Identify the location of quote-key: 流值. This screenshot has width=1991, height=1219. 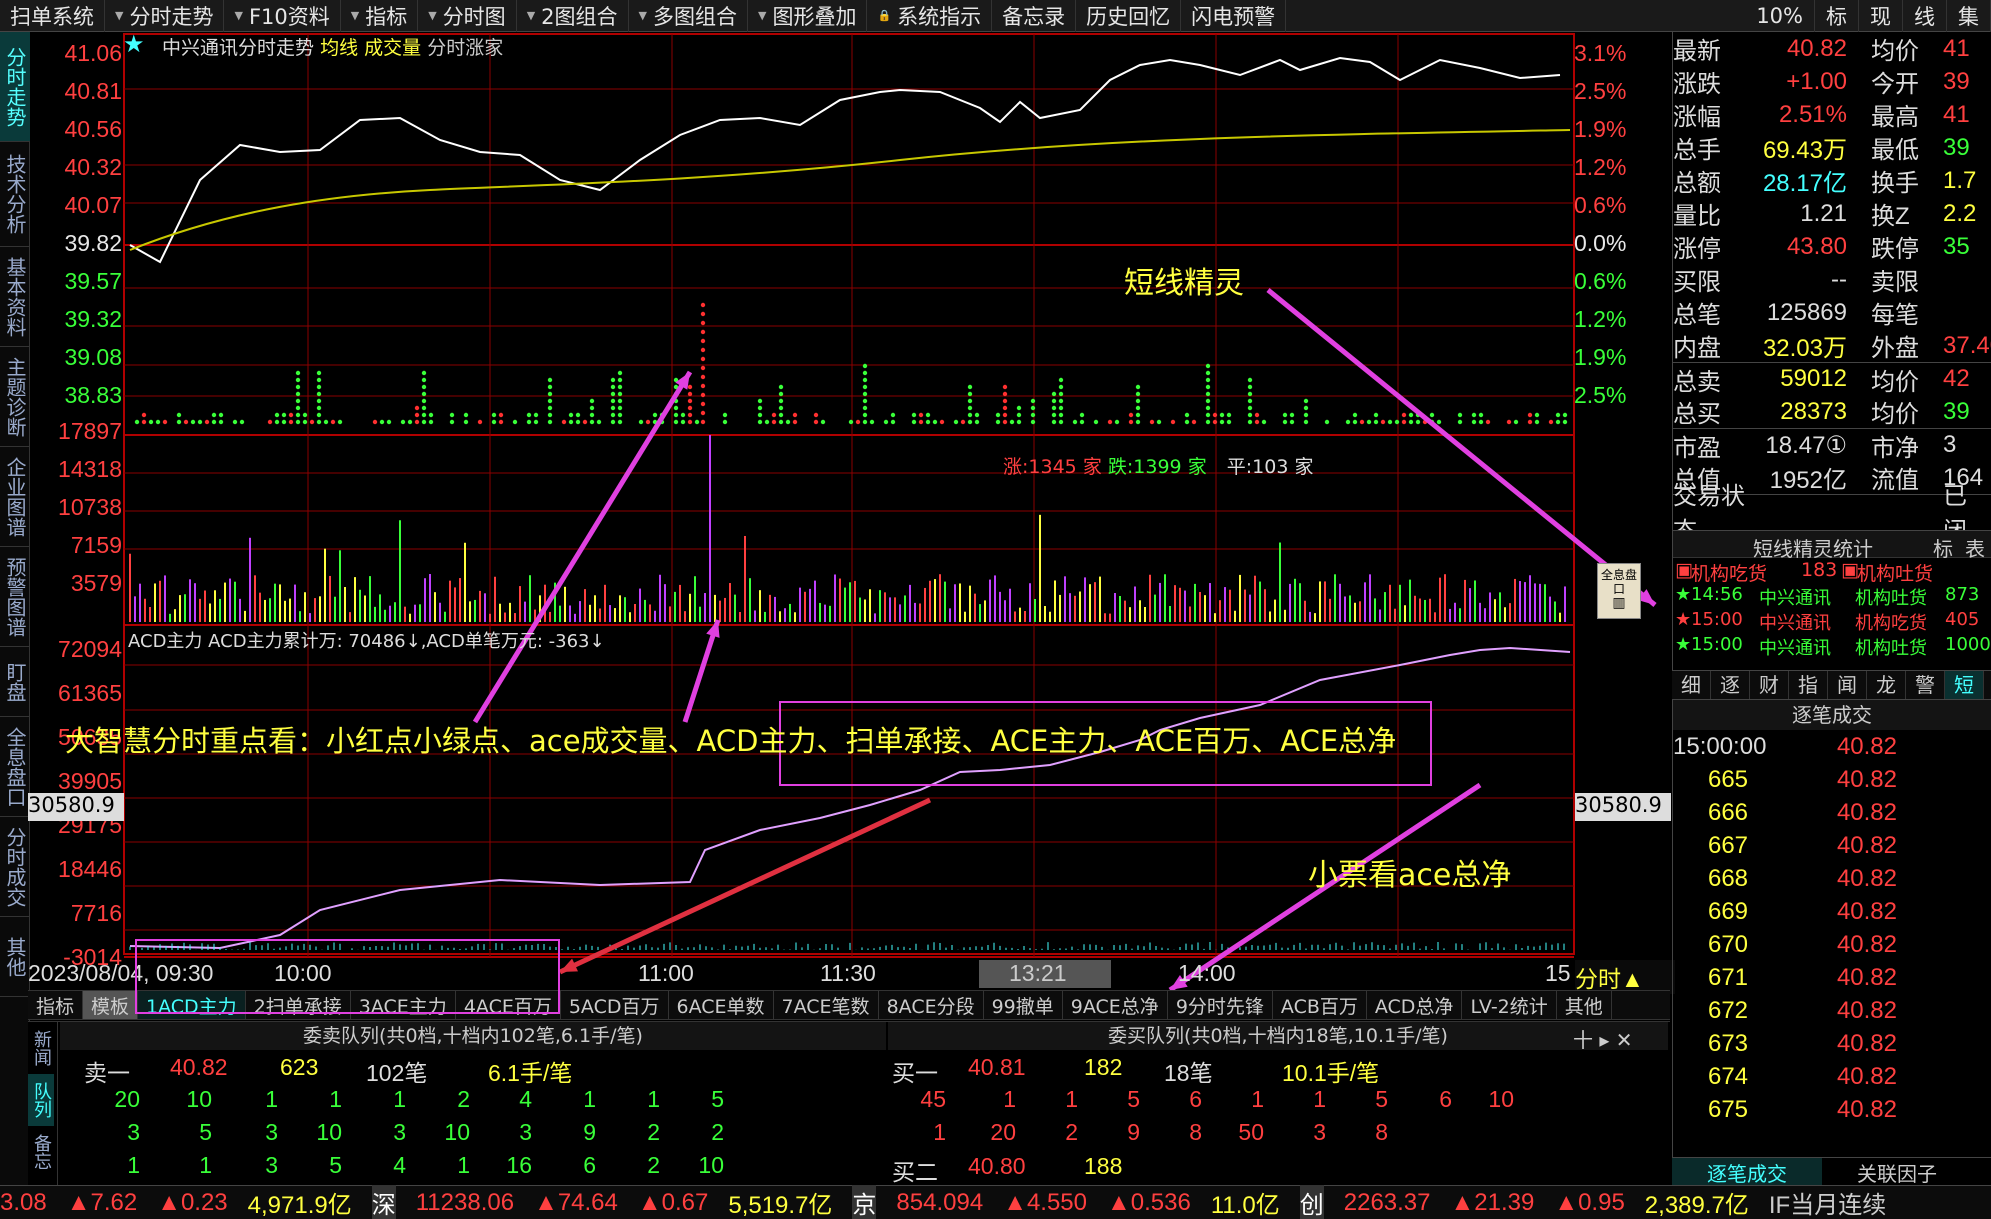
(1907, 477).